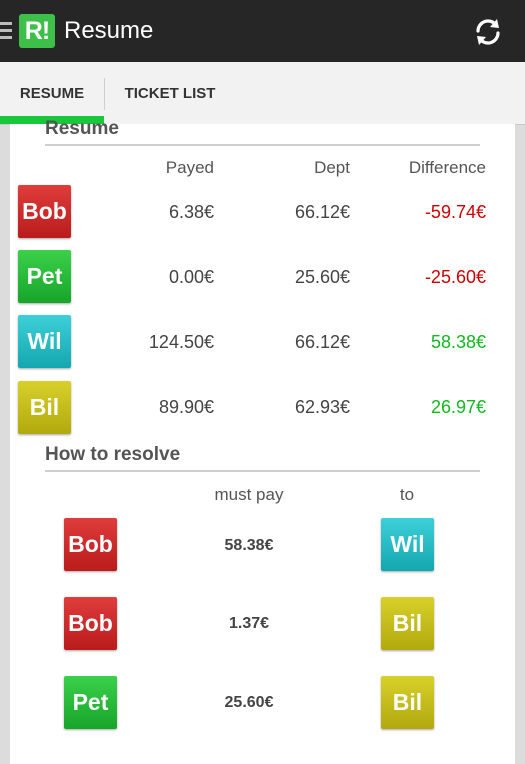  What do you see at coordinates (109, 30) in the screenshot?
I see `app-title: Resume` at bounding box center [109, 30].